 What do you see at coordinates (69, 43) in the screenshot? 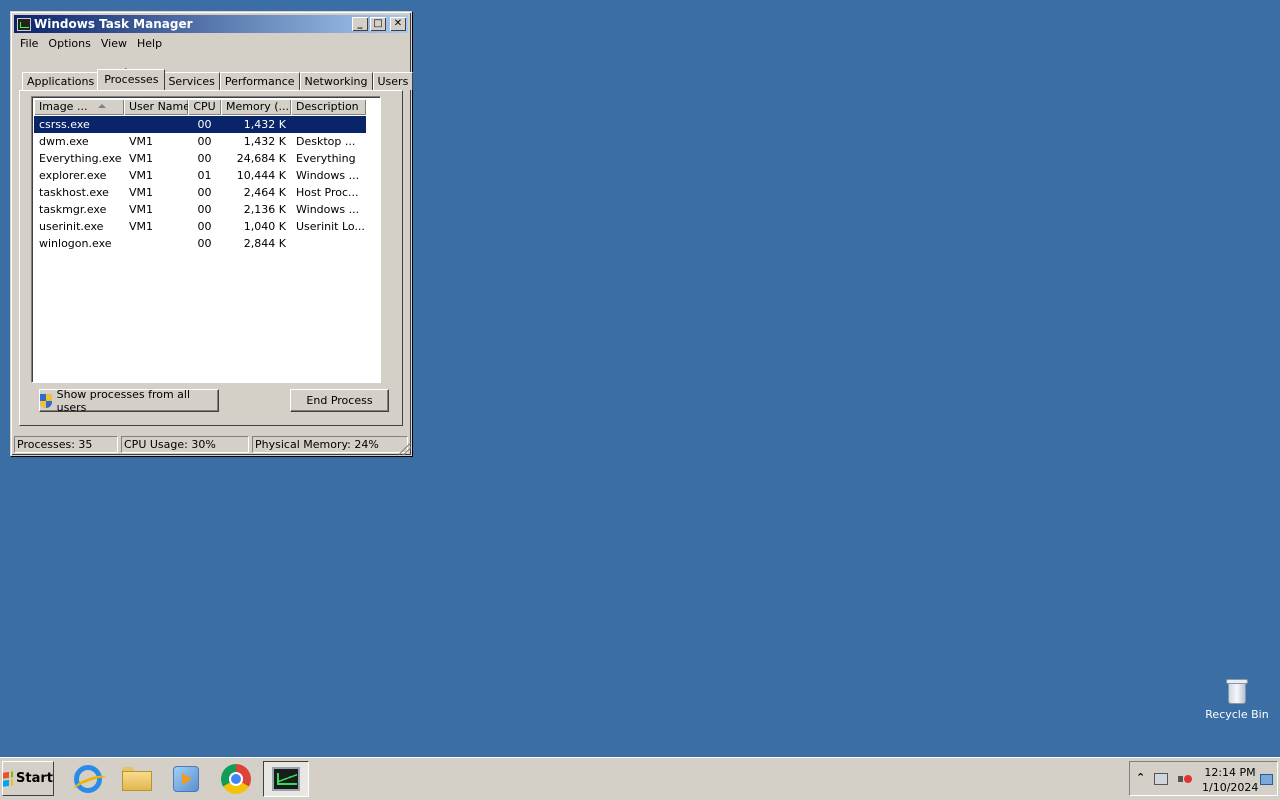
I see `menu-options: Options` at bounding box center [69, 43].